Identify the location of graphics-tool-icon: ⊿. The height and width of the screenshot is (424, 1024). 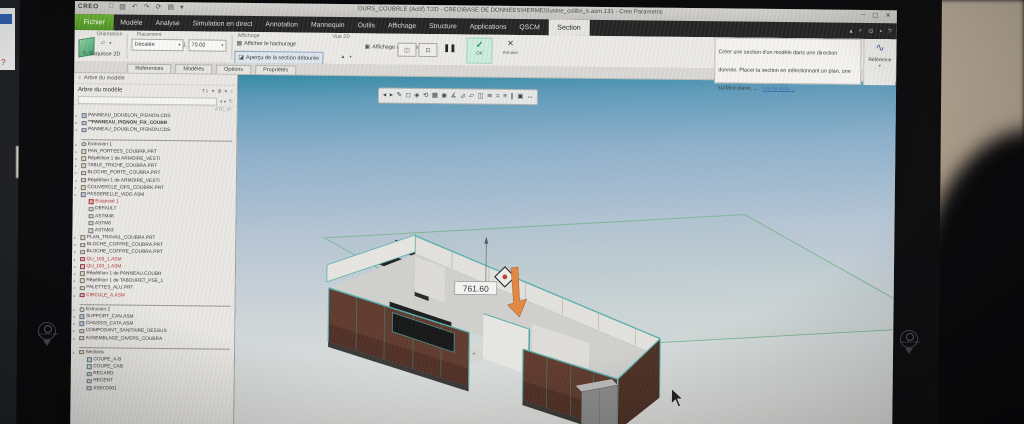
(463, 96).